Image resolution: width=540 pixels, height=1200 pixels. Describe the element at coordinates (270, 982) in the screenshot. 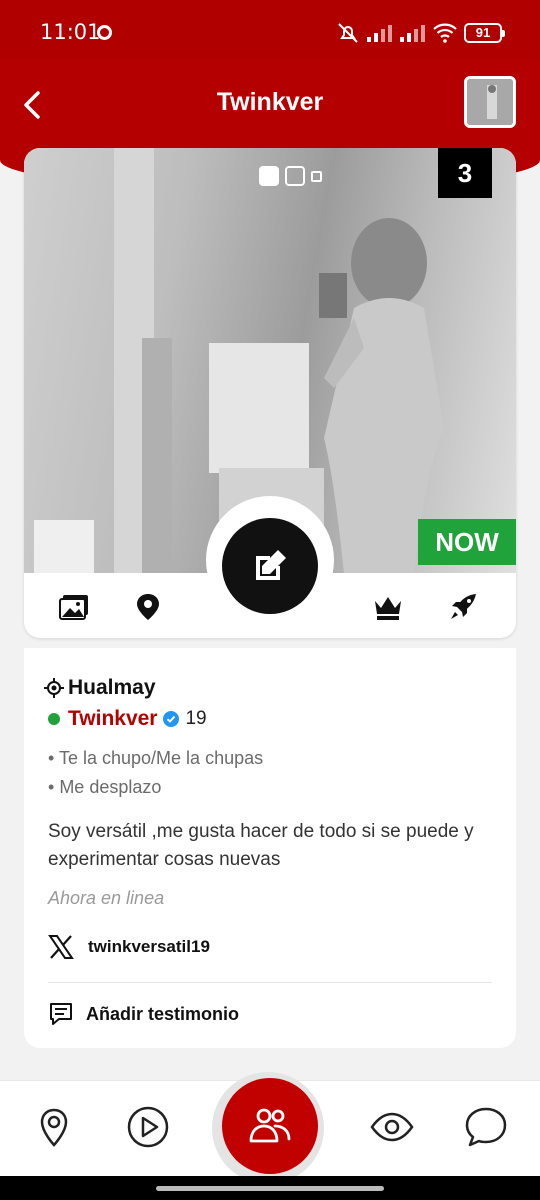

I see `divider` at that location.